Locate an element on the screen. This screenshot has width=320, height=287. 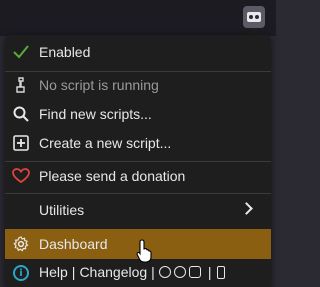
dashboard-label: Dashboard is located at coordinates (73, 244).